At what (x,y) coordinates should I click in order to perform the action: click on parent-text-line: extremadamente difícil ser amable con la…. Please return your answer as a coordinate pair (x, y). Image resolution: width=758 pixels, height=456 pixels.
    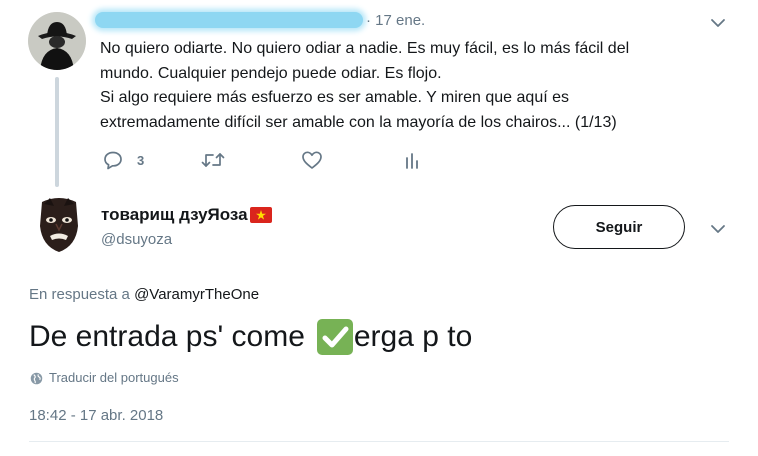
    Looking at the image, I should click on (358, 122).